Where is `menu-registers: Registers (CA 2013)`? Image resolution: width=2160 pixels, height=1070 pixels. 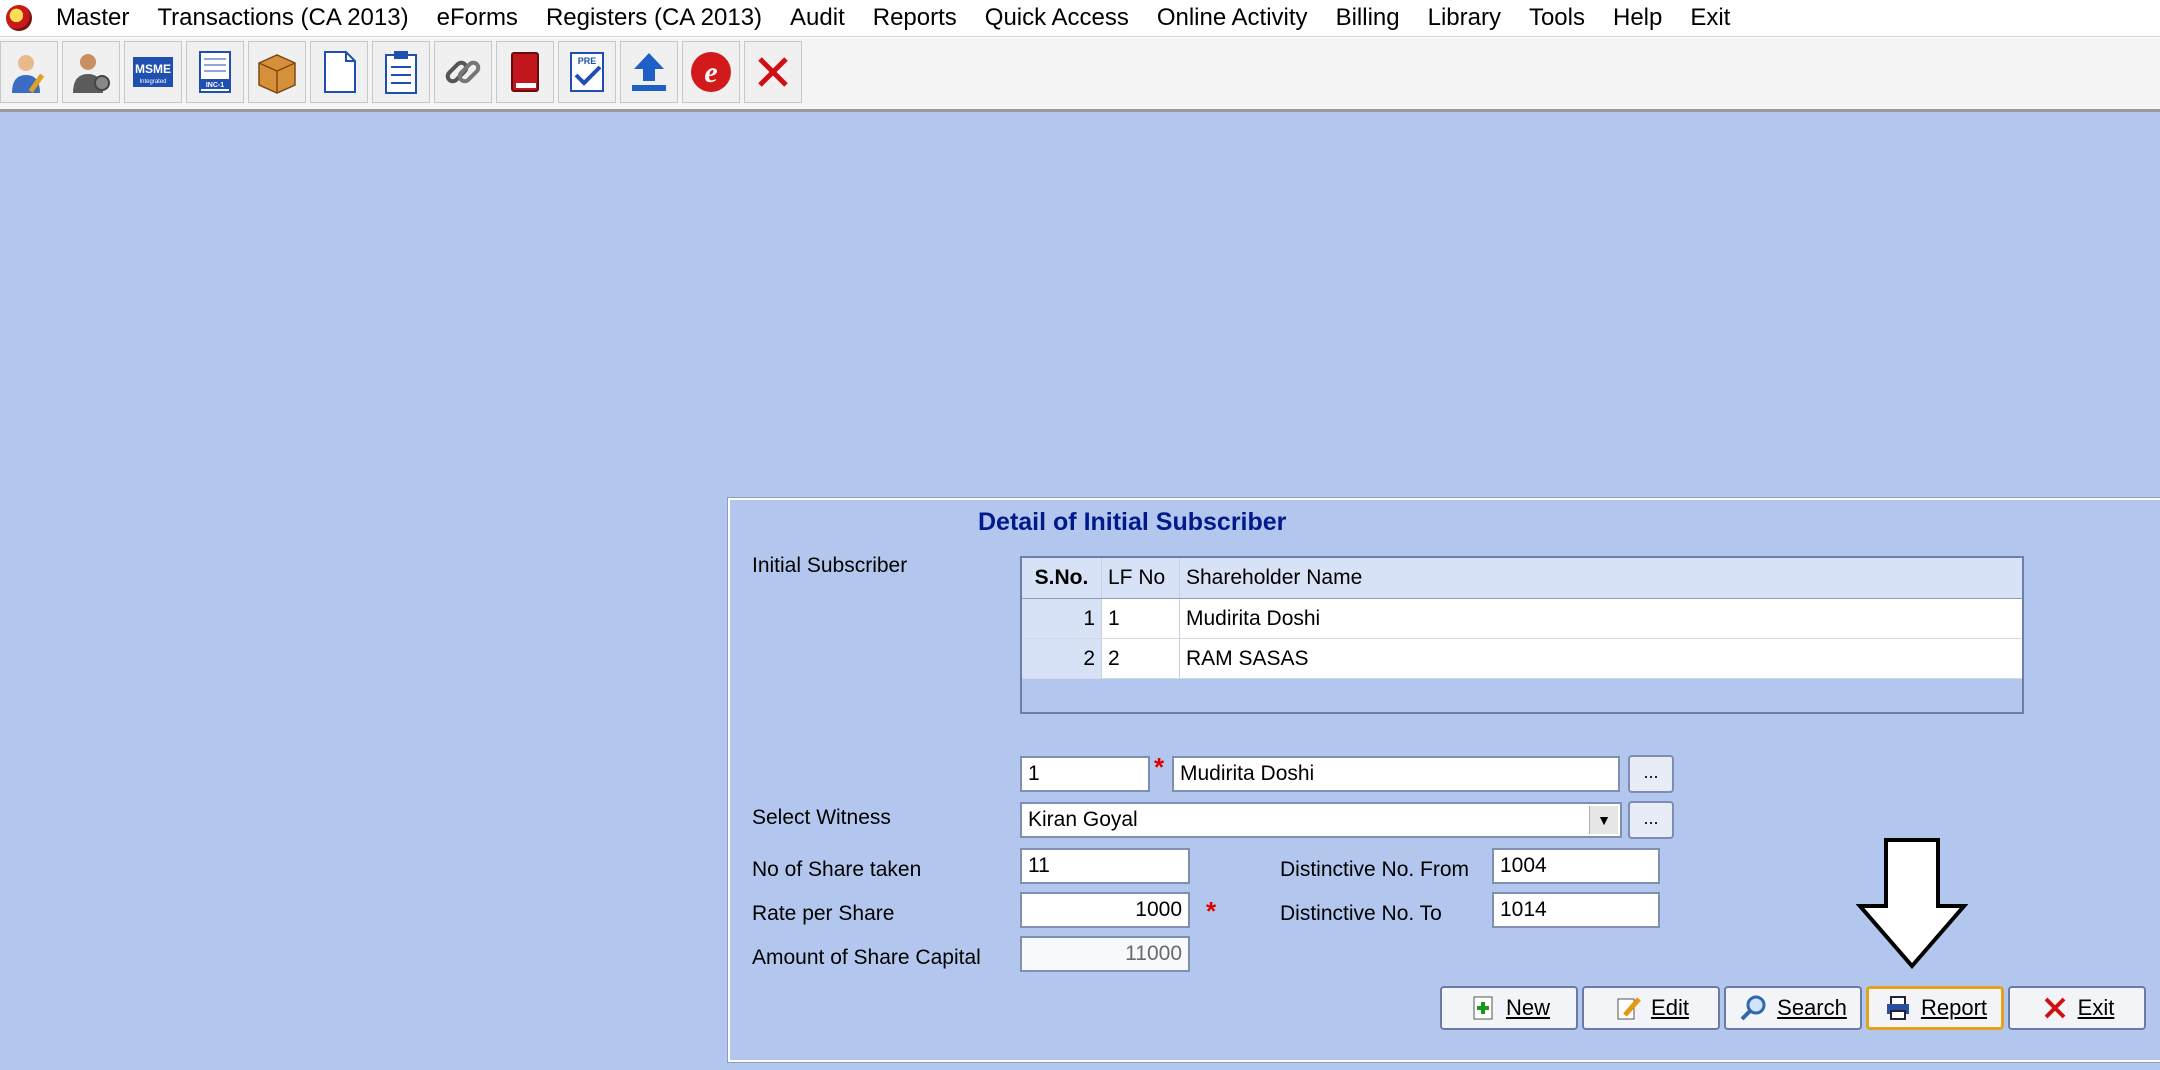 menu-registers: Registers (CA 2013) is located at coordinates (654, 18).